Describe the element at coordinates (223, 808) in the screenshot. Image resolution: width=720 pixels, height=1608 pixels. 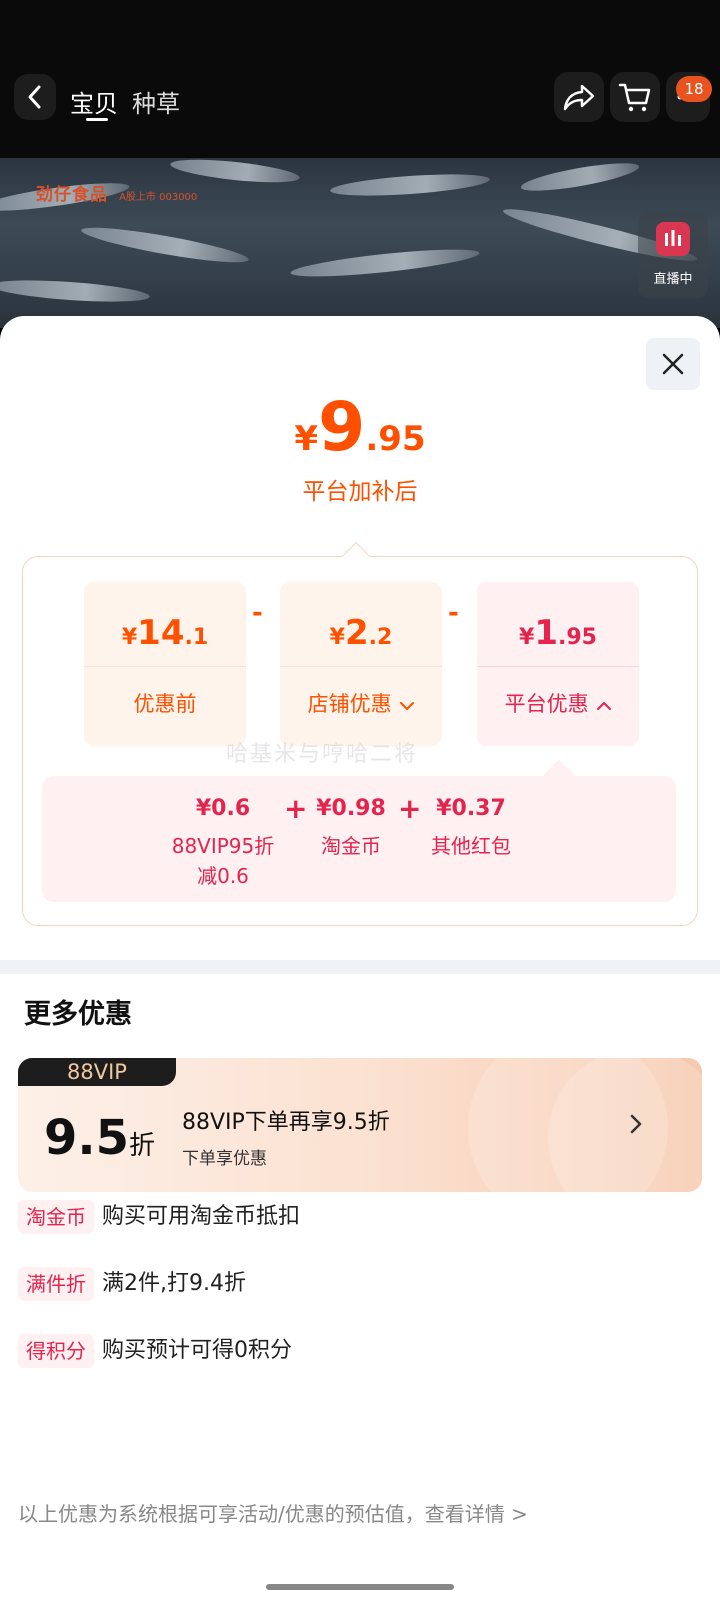
I see `platform-item-value: ¥0.6` at that location.